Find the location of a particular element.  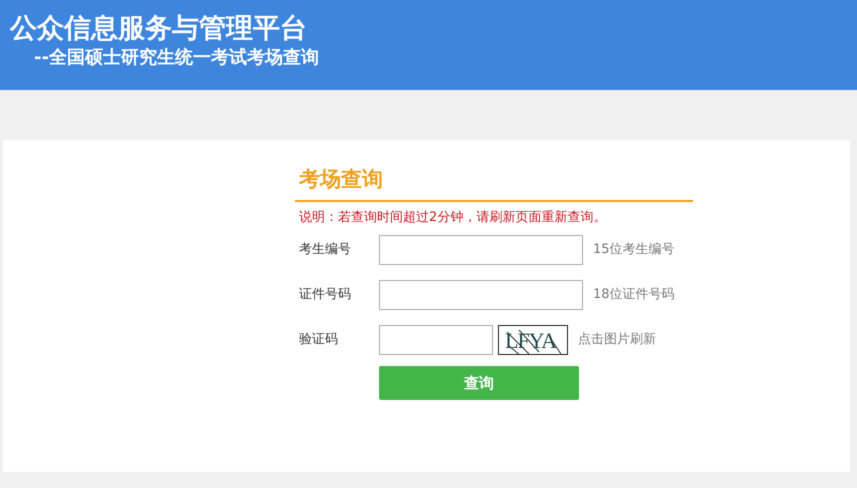

field-label: 证件号码 is located at coordinates (325, 295).